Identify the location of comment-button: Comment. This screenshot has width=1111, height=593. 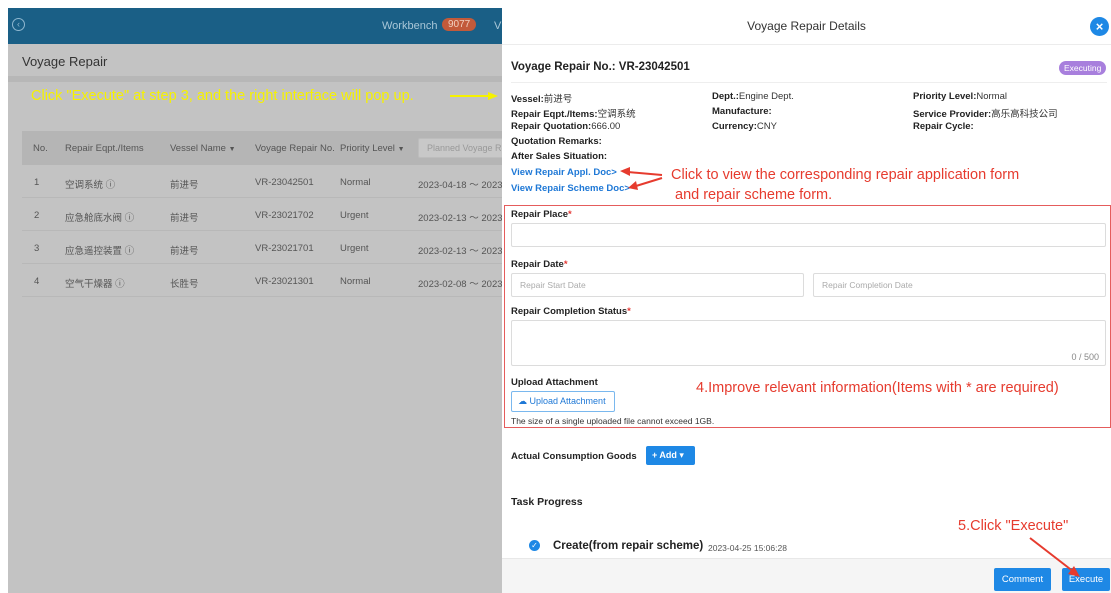
(1022, 579).